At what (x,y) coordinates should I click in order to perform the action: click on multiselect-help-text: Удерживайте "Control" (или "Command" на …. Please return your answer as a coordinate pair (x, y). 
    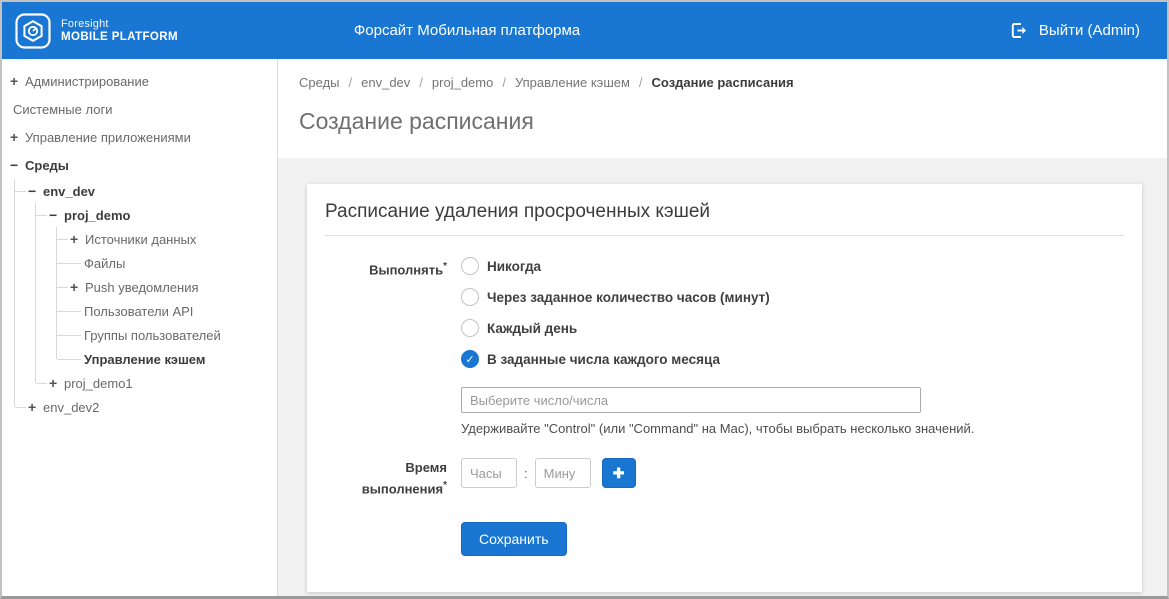
    Looking at the image, I should click on (718, 428).